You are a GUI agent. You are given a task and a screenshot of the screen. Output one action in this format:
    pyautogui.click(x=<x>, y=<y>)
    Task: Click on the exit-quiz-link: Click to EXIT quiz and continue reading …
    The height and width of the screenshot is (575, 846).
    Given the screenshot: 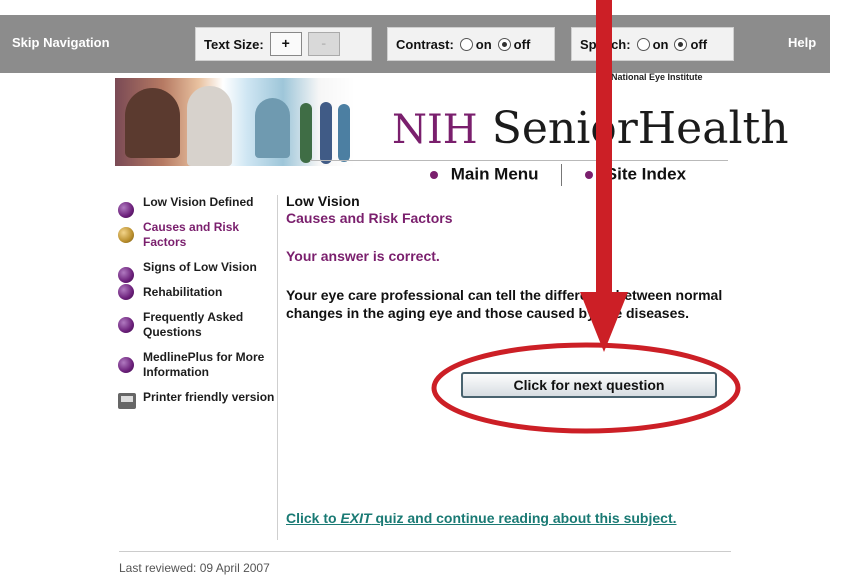 What is the action you would take?
    pyautogui.click(x=486, y=518)
    